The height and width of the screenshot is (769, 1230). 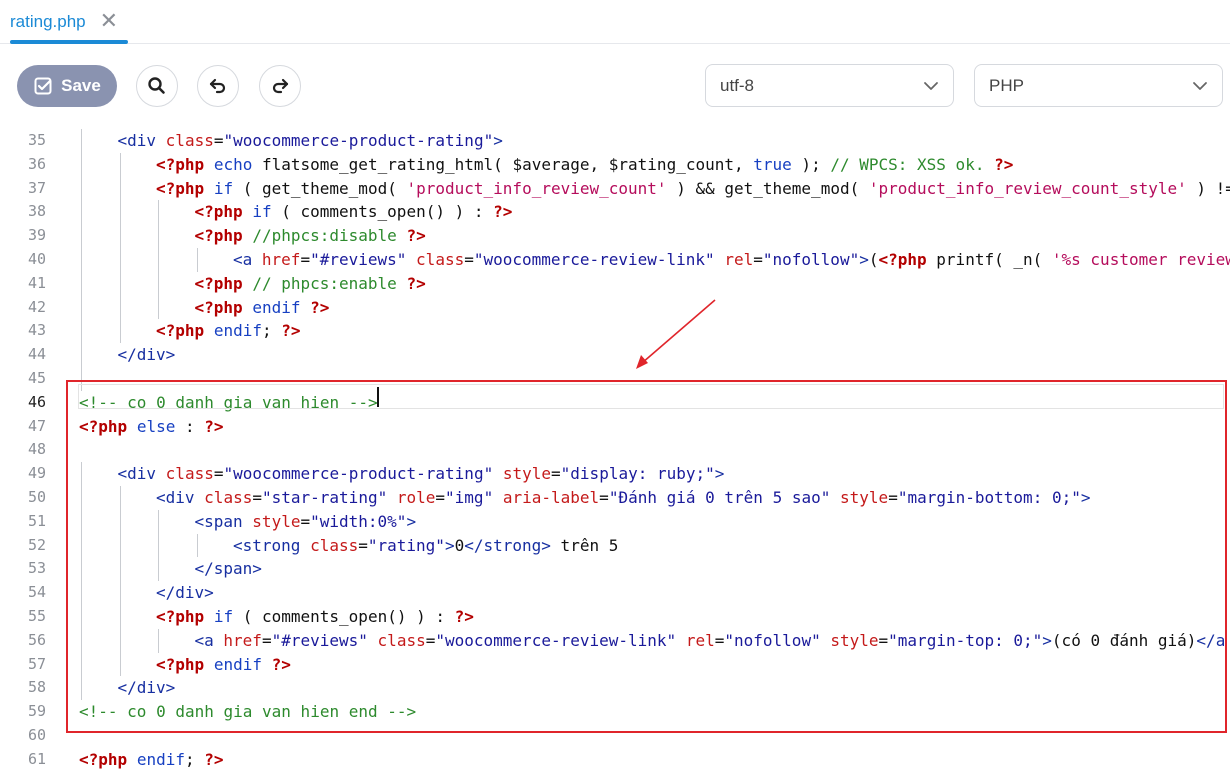 What do you see at coordinates (382, 164) in the screenshot?
I see `code-token: flatsome_get_rating_html(` at bounding box center [382, 164].